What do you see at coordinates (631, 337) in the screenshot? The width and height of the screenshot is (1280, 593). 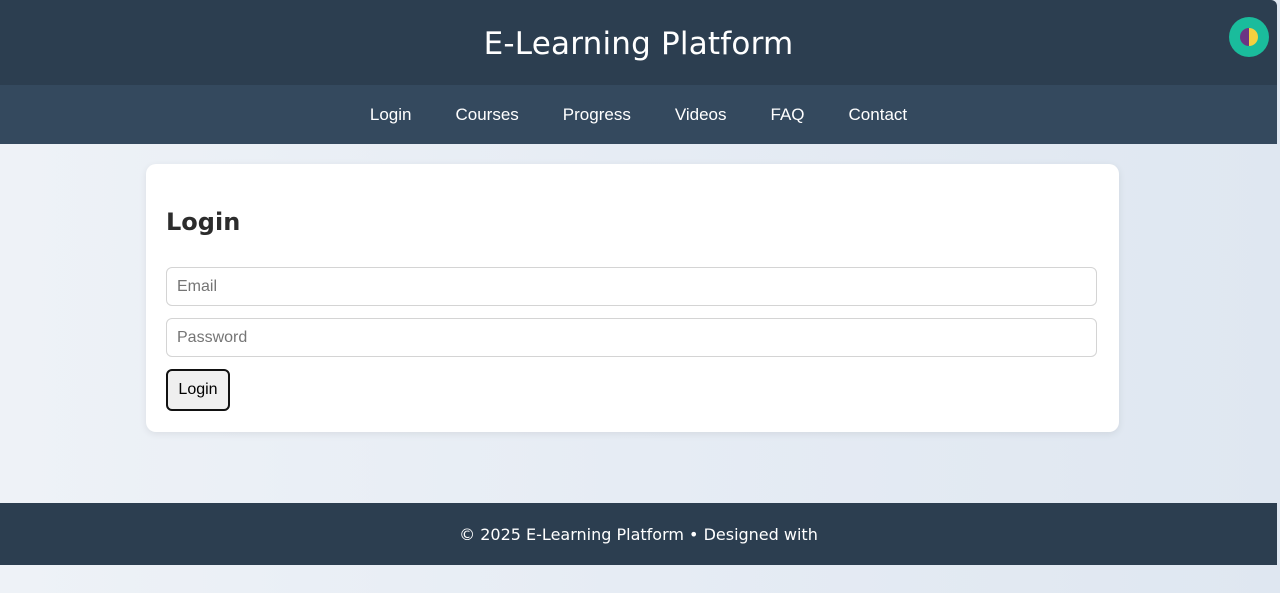 I see `password-input` at bounding box center [631, 337].